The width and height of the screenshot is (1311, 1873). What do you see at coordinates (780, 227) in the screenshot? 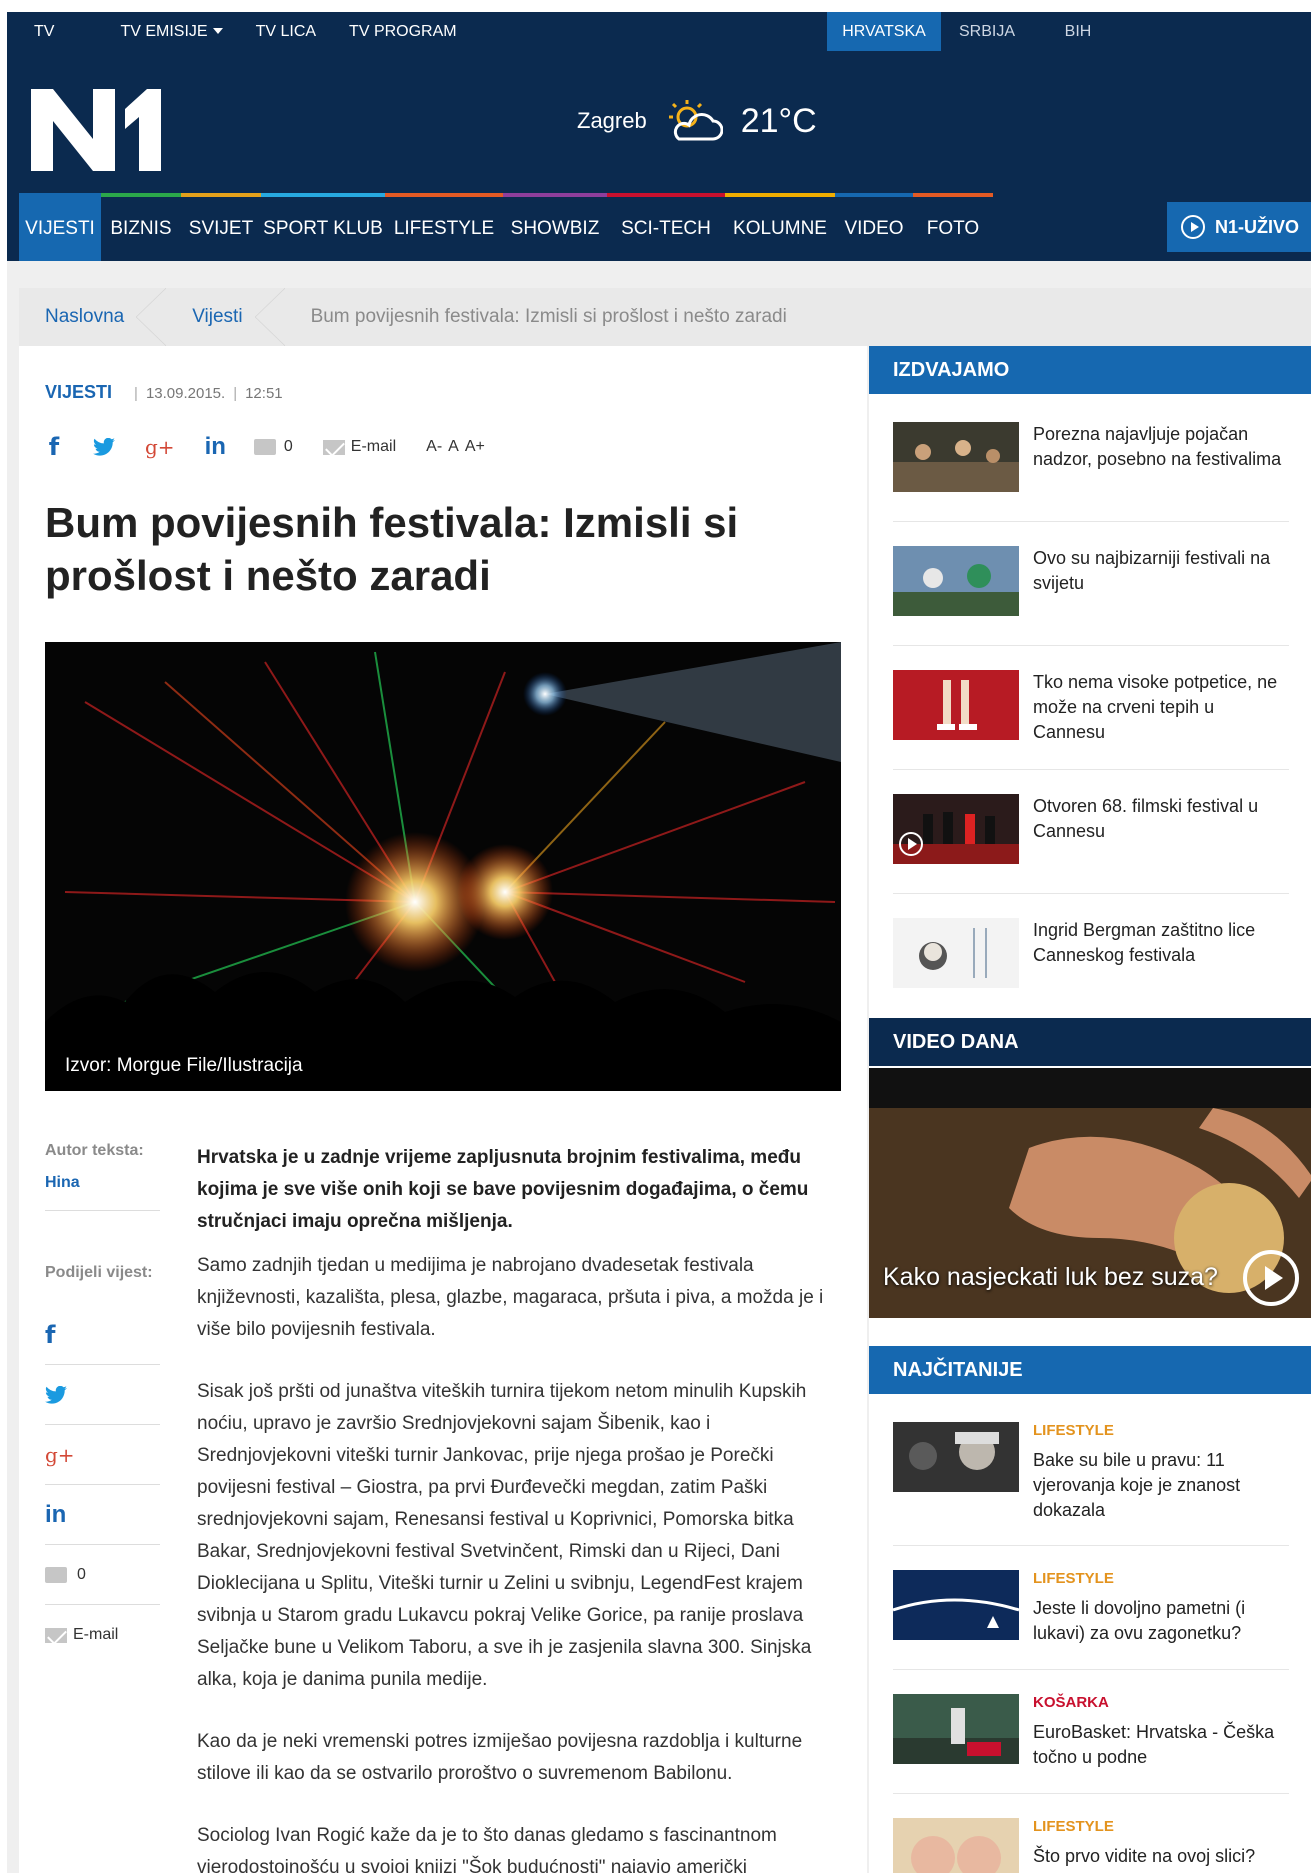
I see `nav-item-kolumne: KOLUMNE` at bounding box center [780, 227].